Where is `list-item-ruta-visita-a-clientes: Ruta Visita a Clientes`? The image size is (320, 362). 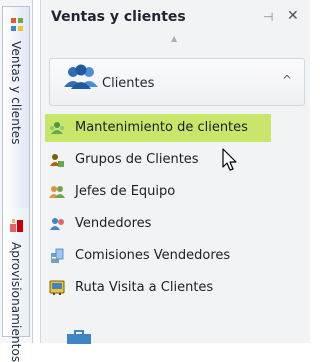 list-item-ruta-visita-a-clientes: Ruta Visita a Clientes is located at coordinates (158, 288).